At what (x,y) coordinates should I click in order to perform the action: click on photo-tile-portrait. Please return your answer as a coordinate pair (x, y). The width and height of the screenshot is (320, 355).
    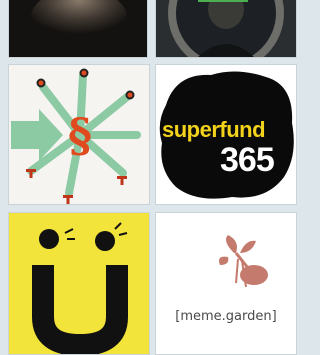
    Looking at the image, I should click on (226, 29).